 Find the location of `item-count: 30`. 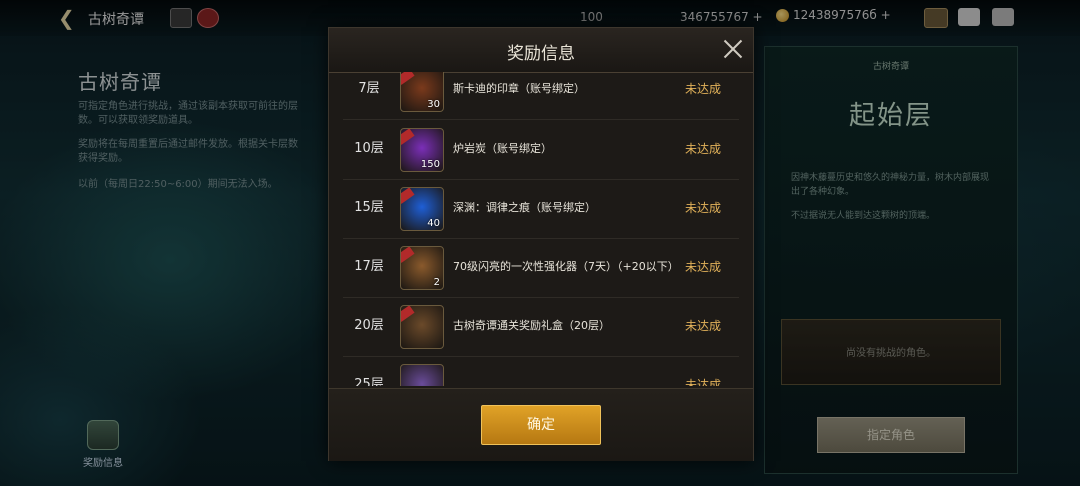

item-count: 30 is located at coordinates (433, 104).